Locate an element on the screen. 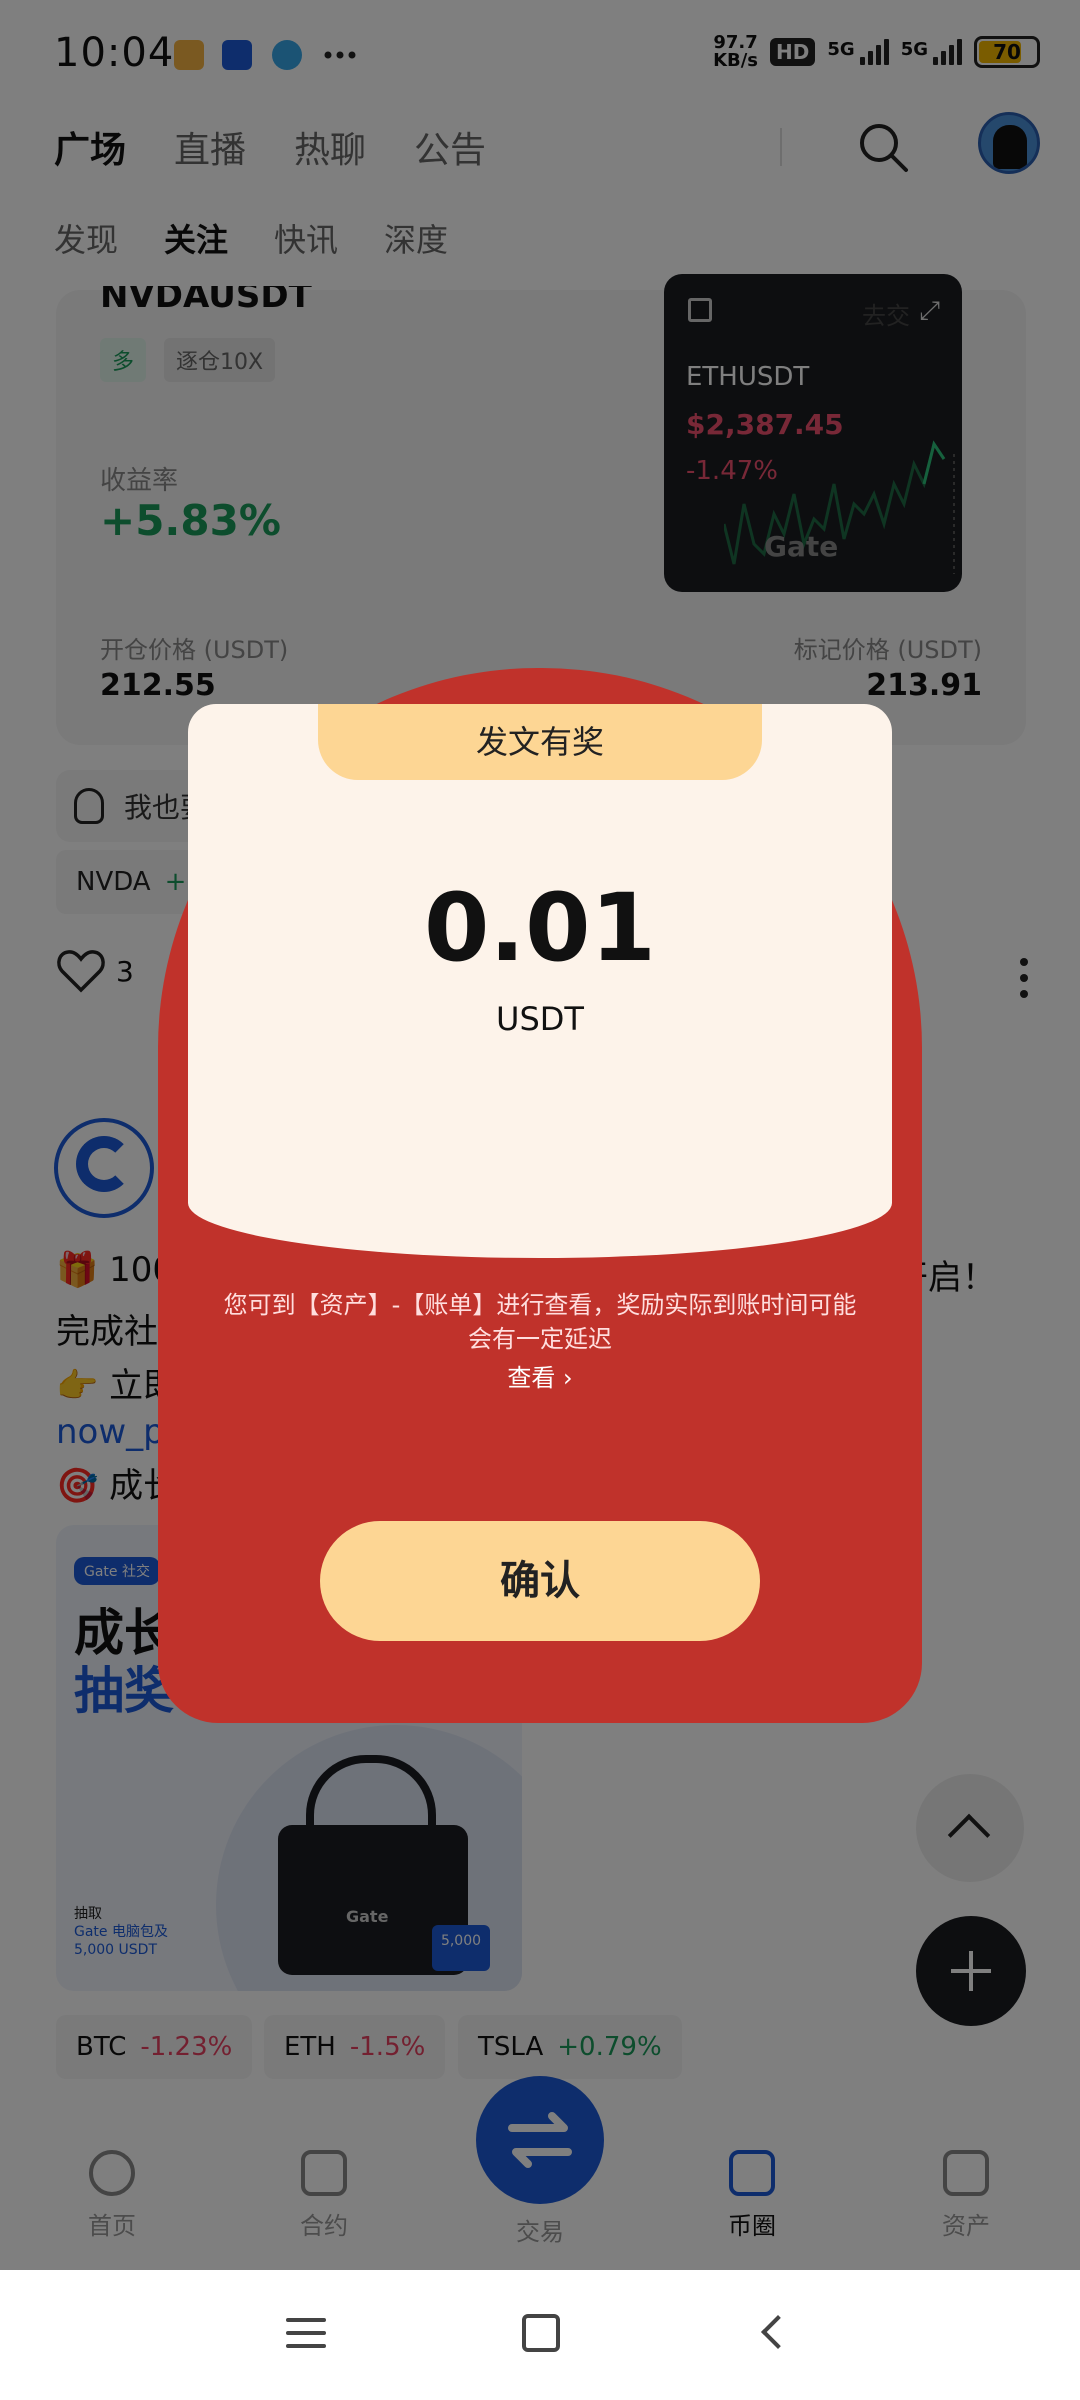 This screenshot has height=2400, width=1080. reward-card-curve is located at coordinates (540, 1203).